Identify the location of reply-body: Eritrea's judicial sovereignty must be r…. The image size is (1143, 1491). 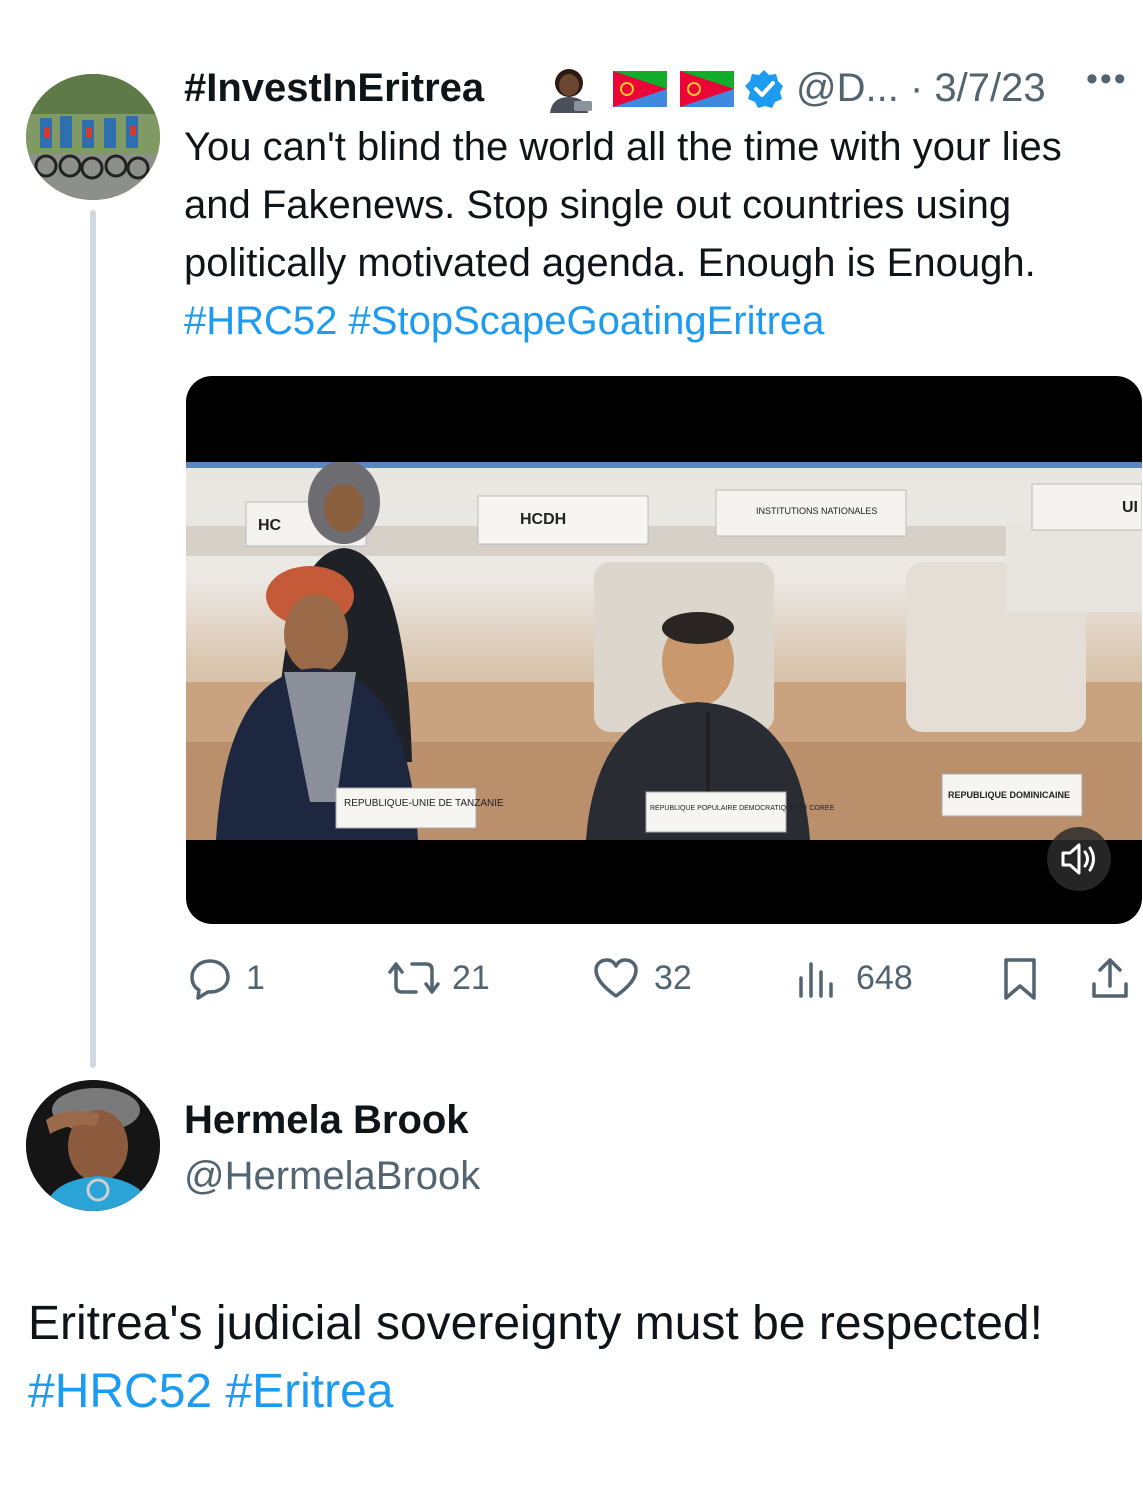
(535, 1323).